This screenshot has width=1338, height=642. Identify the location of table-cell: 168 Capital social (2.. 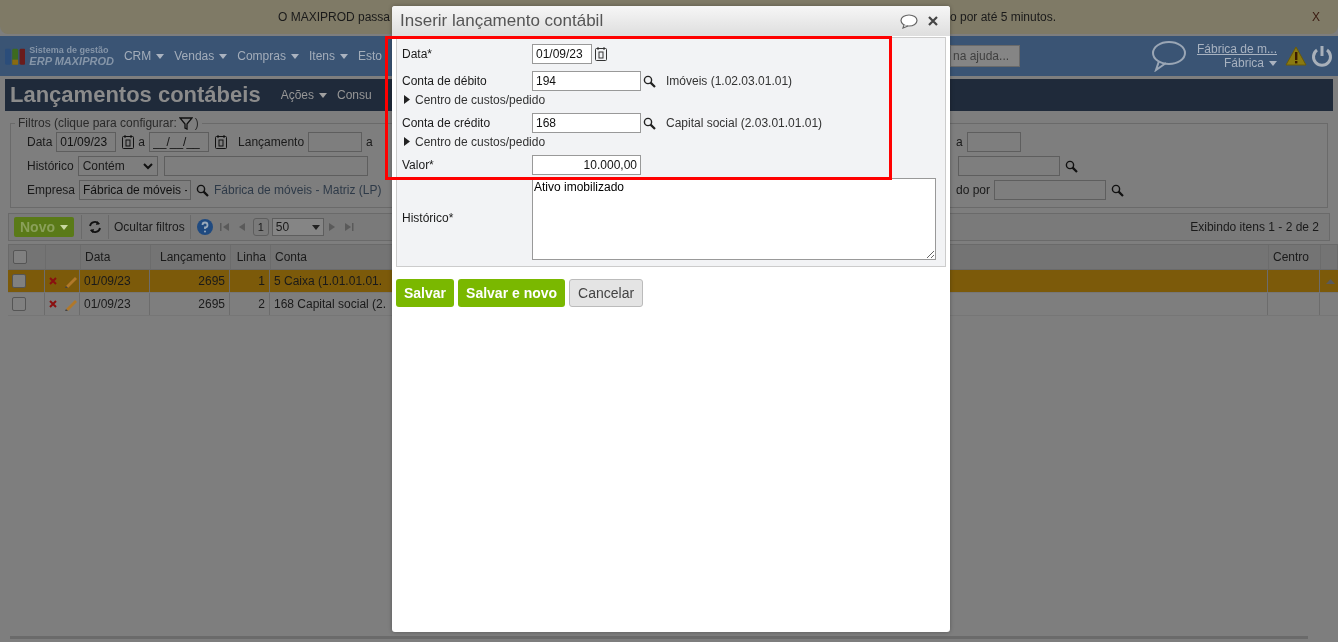
(330, 304).